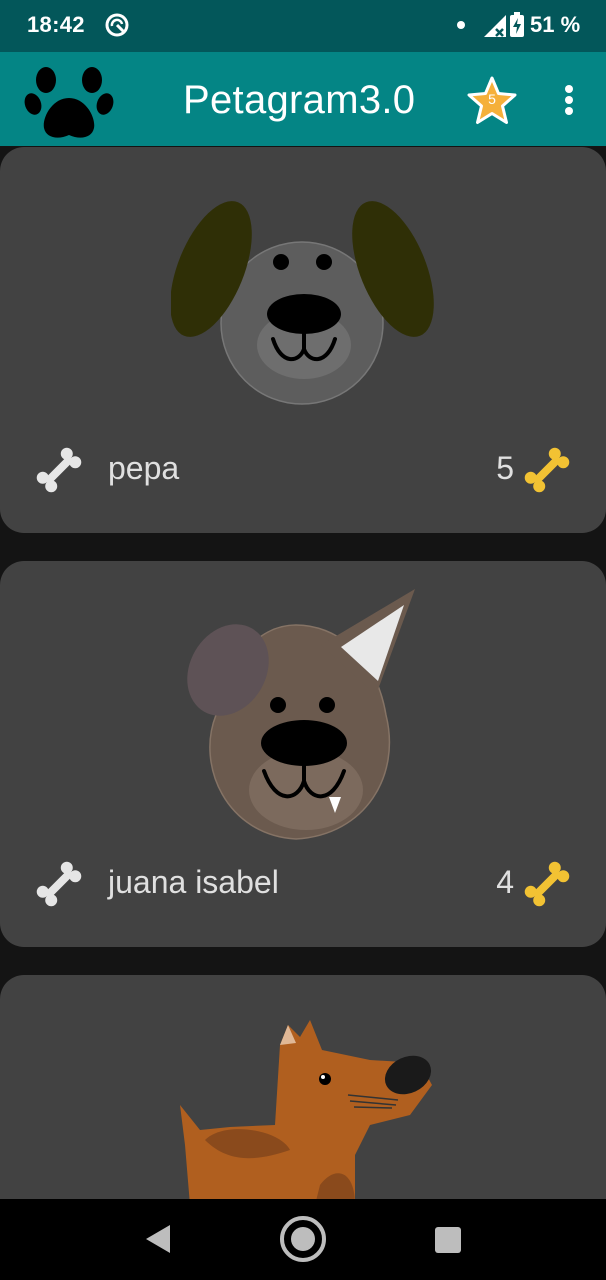 The width and height of the screenshot is (606, 1280). What do you see at coordinates (505, 882) in the screenshot?
I see `pet-rating: 4` at bounding box center [505, 882].